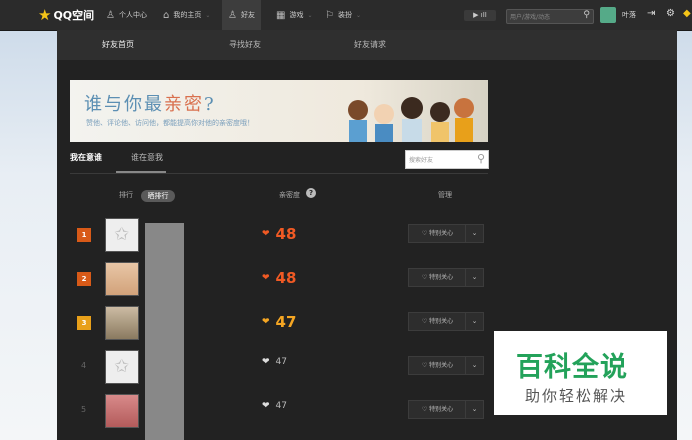 Image resolution: width=692 pixels, height=440 pixels. Describe the element at coordinates (110, 15) in the screenshot. I see `person-icon: ♙` at that location.